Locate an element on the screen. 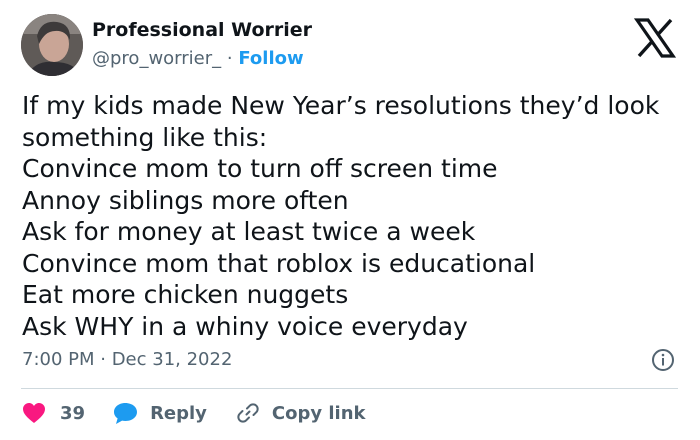 The height and width of the screenshot is (440, 700). copy-link-label: Copy link is located at coordinates (318, 413).